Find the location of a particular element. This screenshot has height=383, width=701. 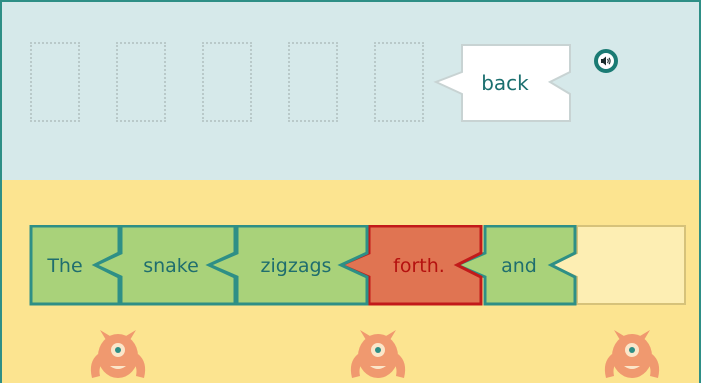

word-tile-zigzags: zigzags is located at coordinates (296, 265).